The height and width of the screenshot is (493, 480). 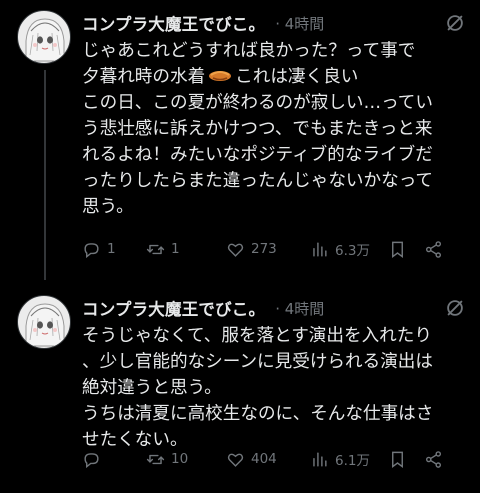 I want to click on reply-count: 1, so click(x=111, y=249).